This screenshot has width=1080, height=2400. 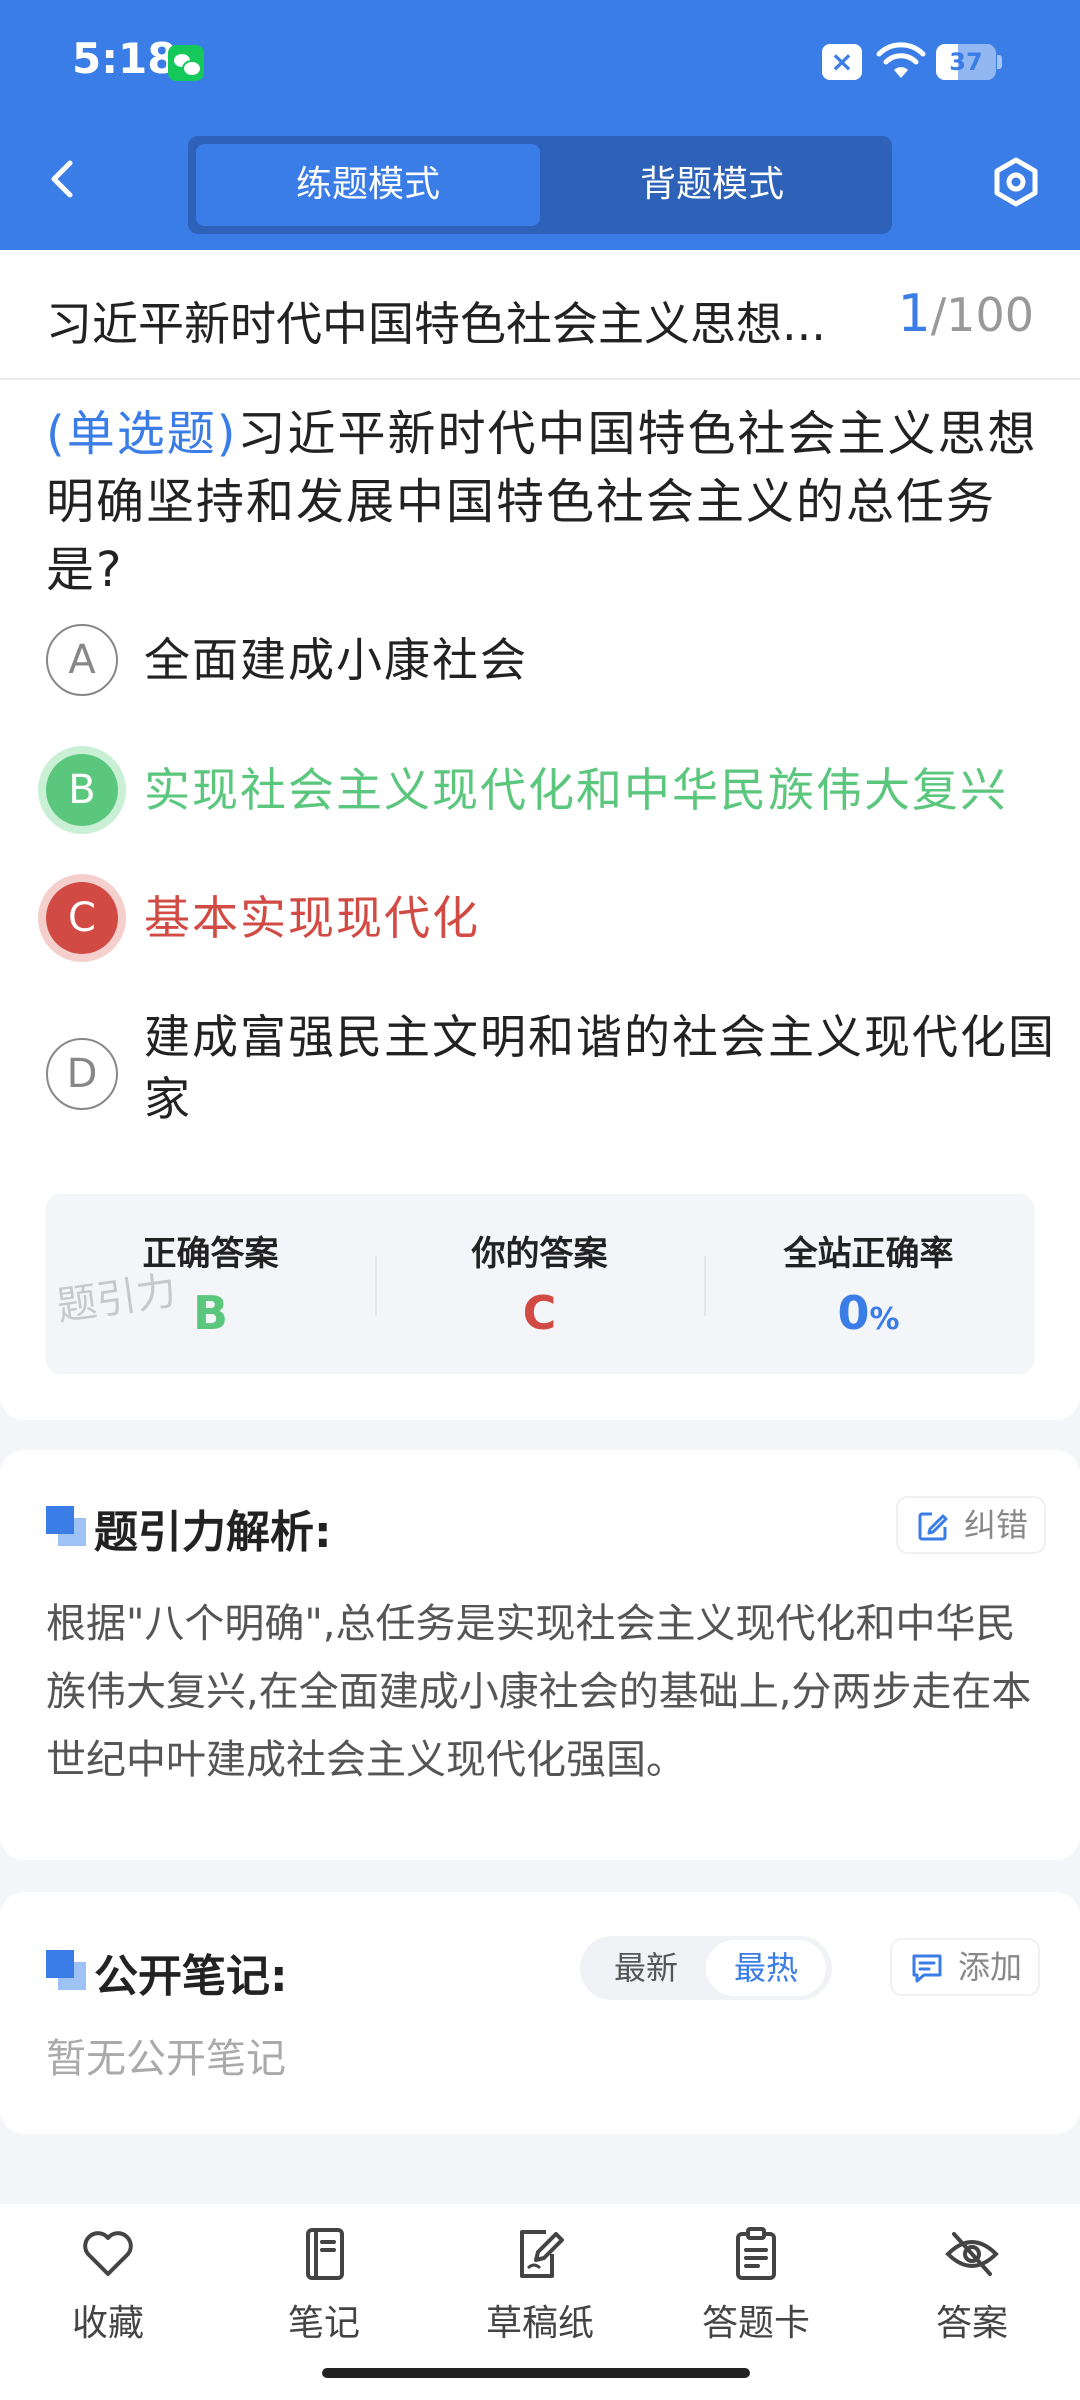 What do you see at coordinates (191, 1976) in the screenshot?
I see `notes-title: 公开笔记:` at bounding box center [191, 1976].